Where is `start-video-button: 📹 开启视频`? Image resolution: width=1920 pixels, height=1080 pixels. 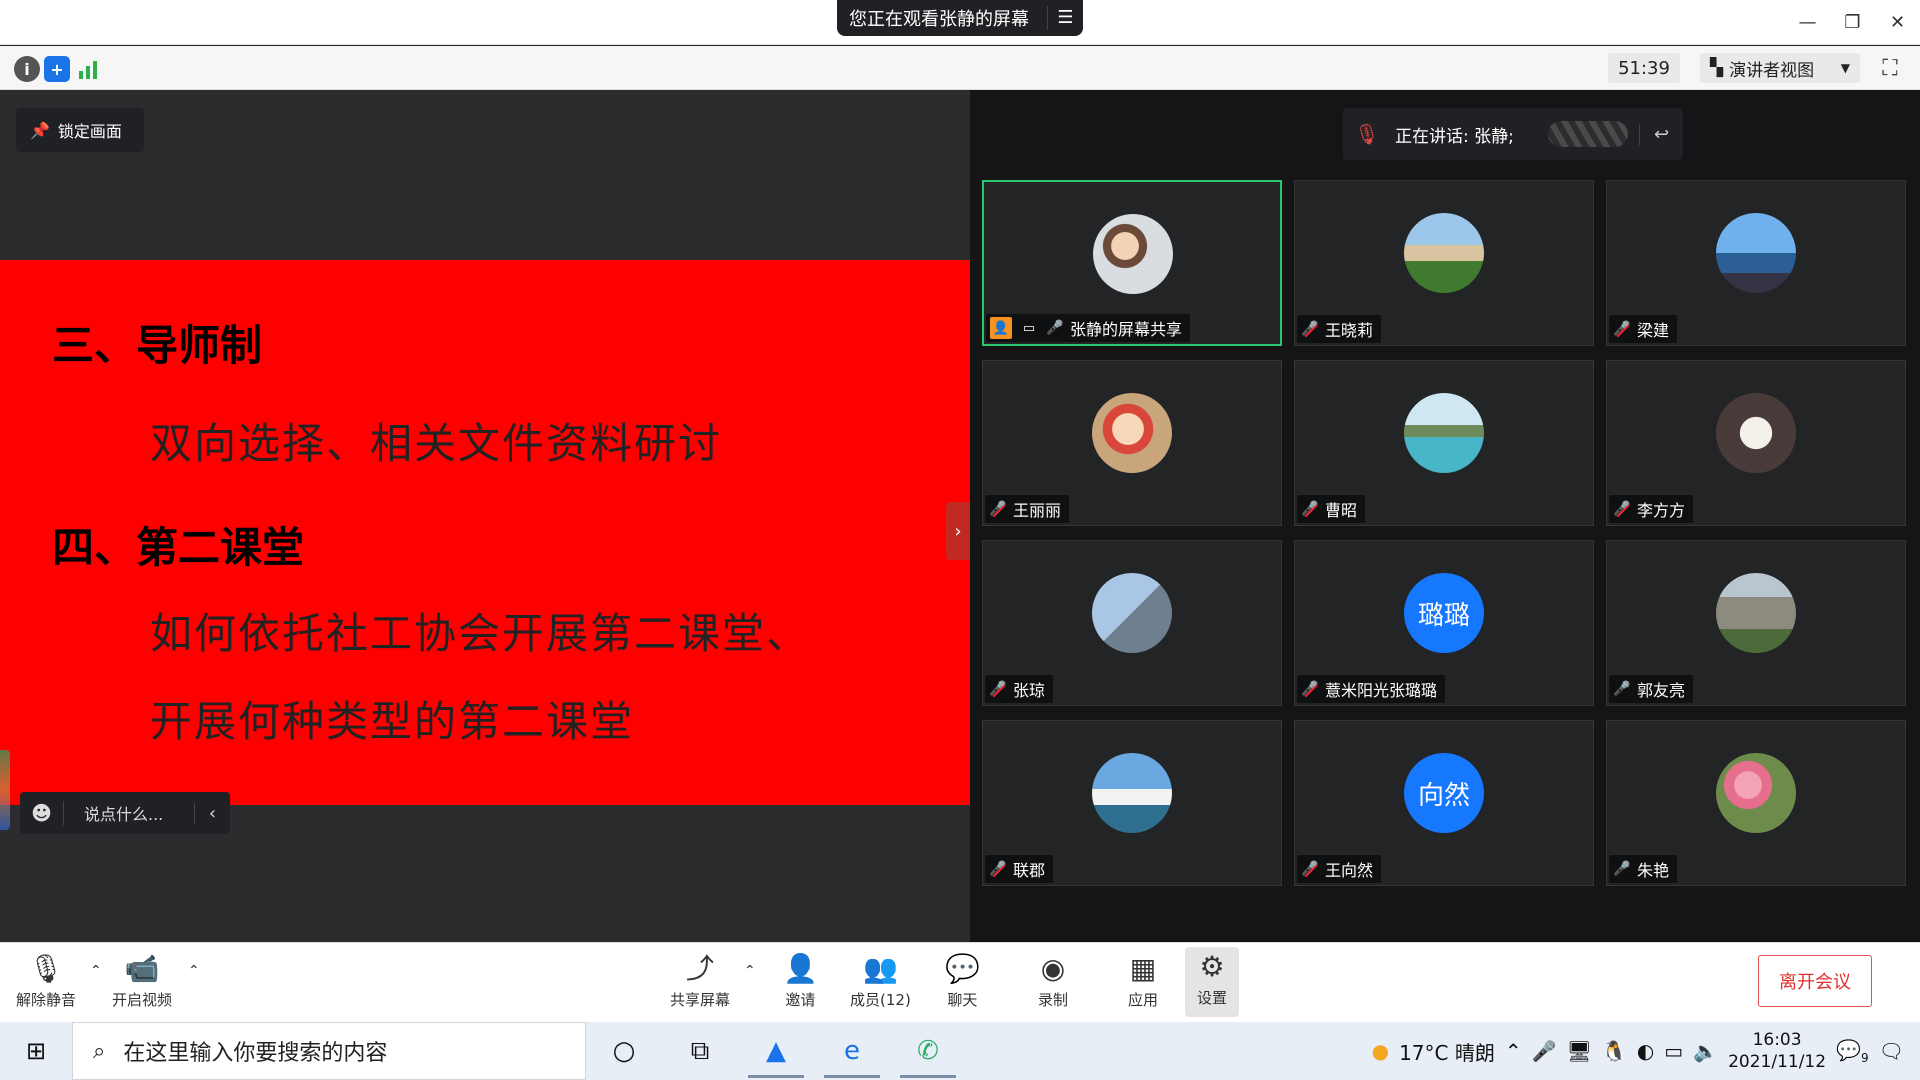 start-video-button: 📹 开启视频 is located at coordinates (142, 979).